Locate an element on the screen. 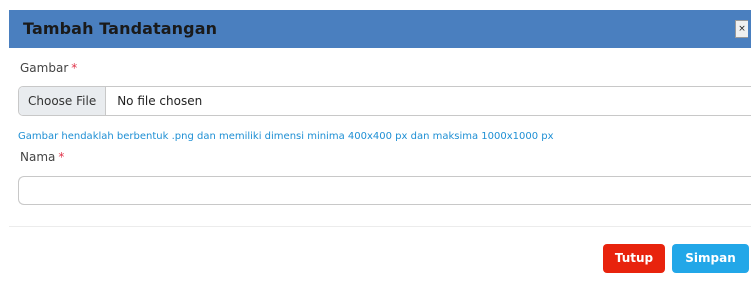 The image size is (751, 284). name-label-text: Nama is located at coordinates (38, 157).